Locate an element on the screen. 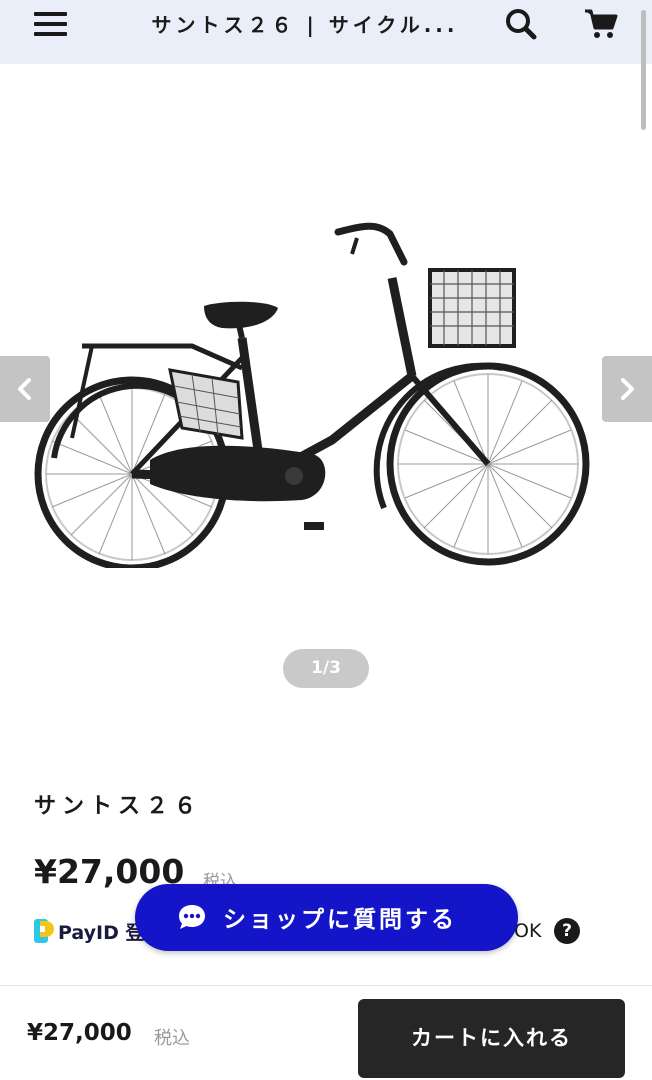  add-to-cart-button: カートに入れる is located at coordinates (491, 1038).